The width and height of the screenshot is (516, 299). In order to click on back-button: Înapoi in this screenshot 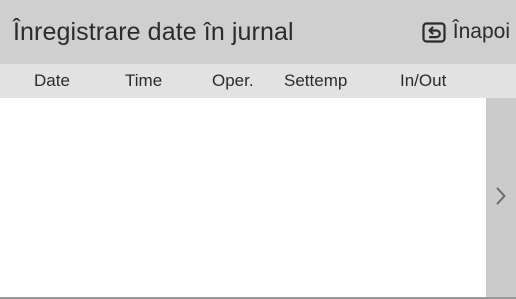, I will do `click(465, 32)`.